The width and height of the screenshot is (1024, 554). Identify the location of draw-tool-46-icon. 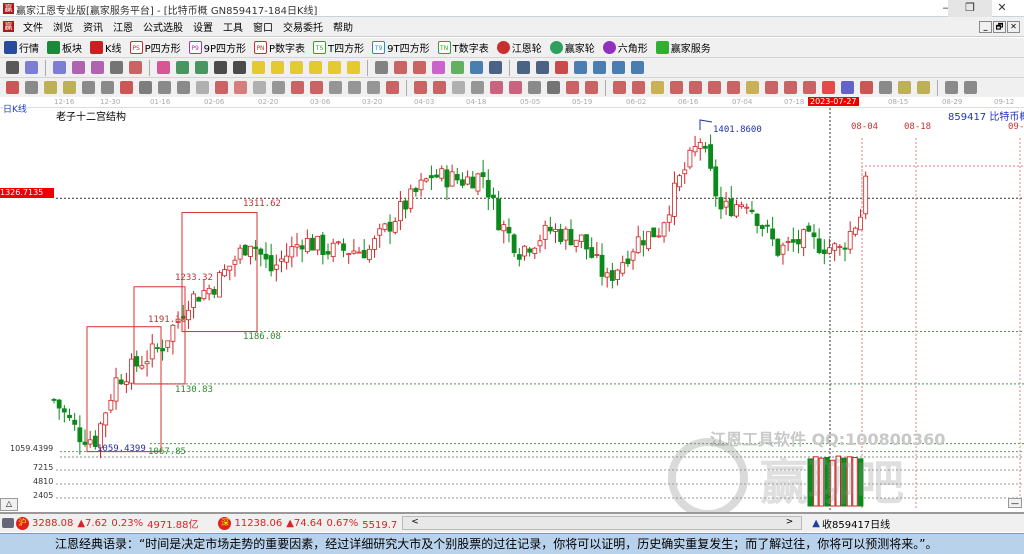
(885, 87).